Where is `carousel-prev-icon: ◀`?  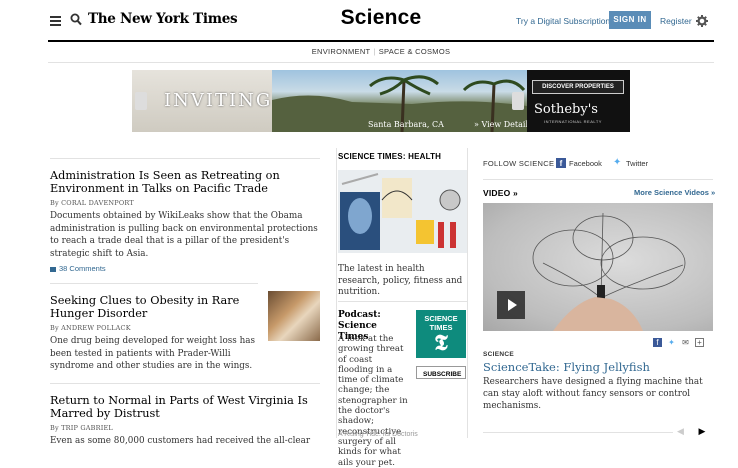 carousel-prev-icon: ◀ is located at coordinates (680, 431).